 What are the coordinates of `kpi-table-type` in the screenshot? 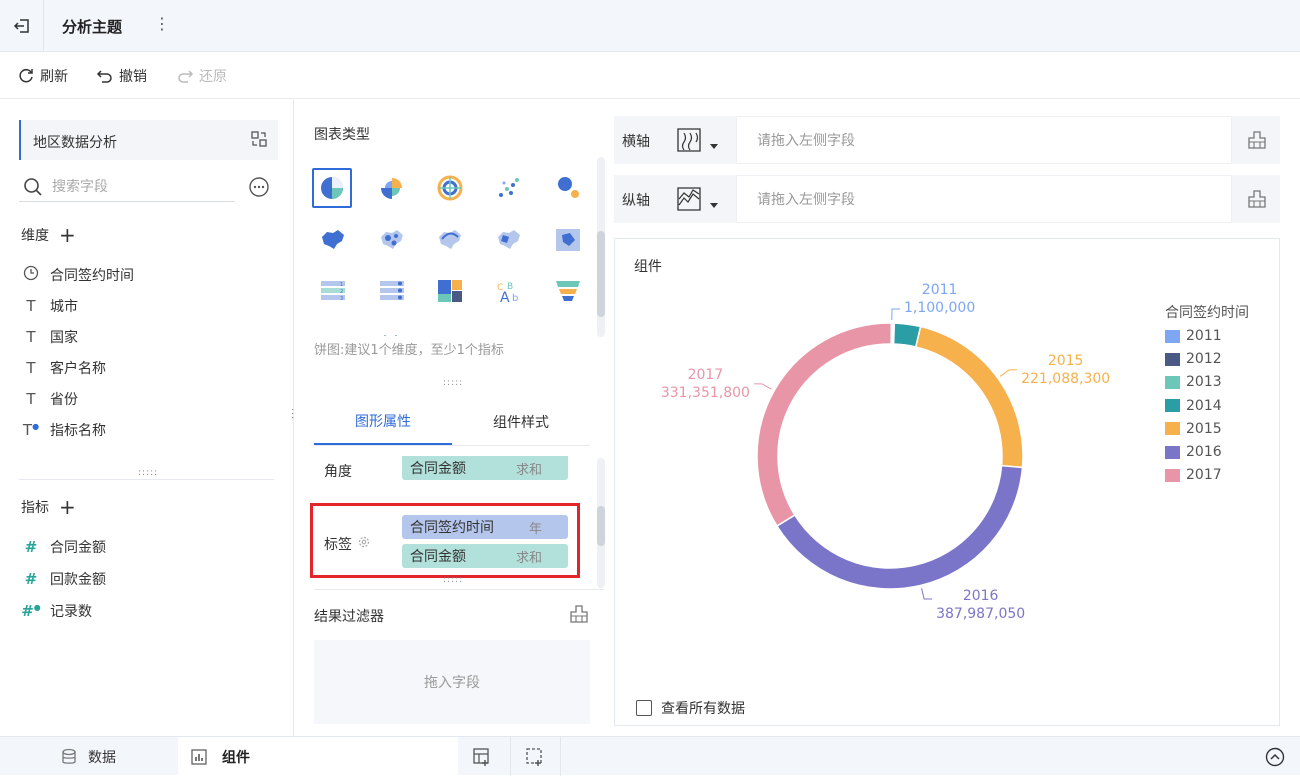 It's located at (392, 291).